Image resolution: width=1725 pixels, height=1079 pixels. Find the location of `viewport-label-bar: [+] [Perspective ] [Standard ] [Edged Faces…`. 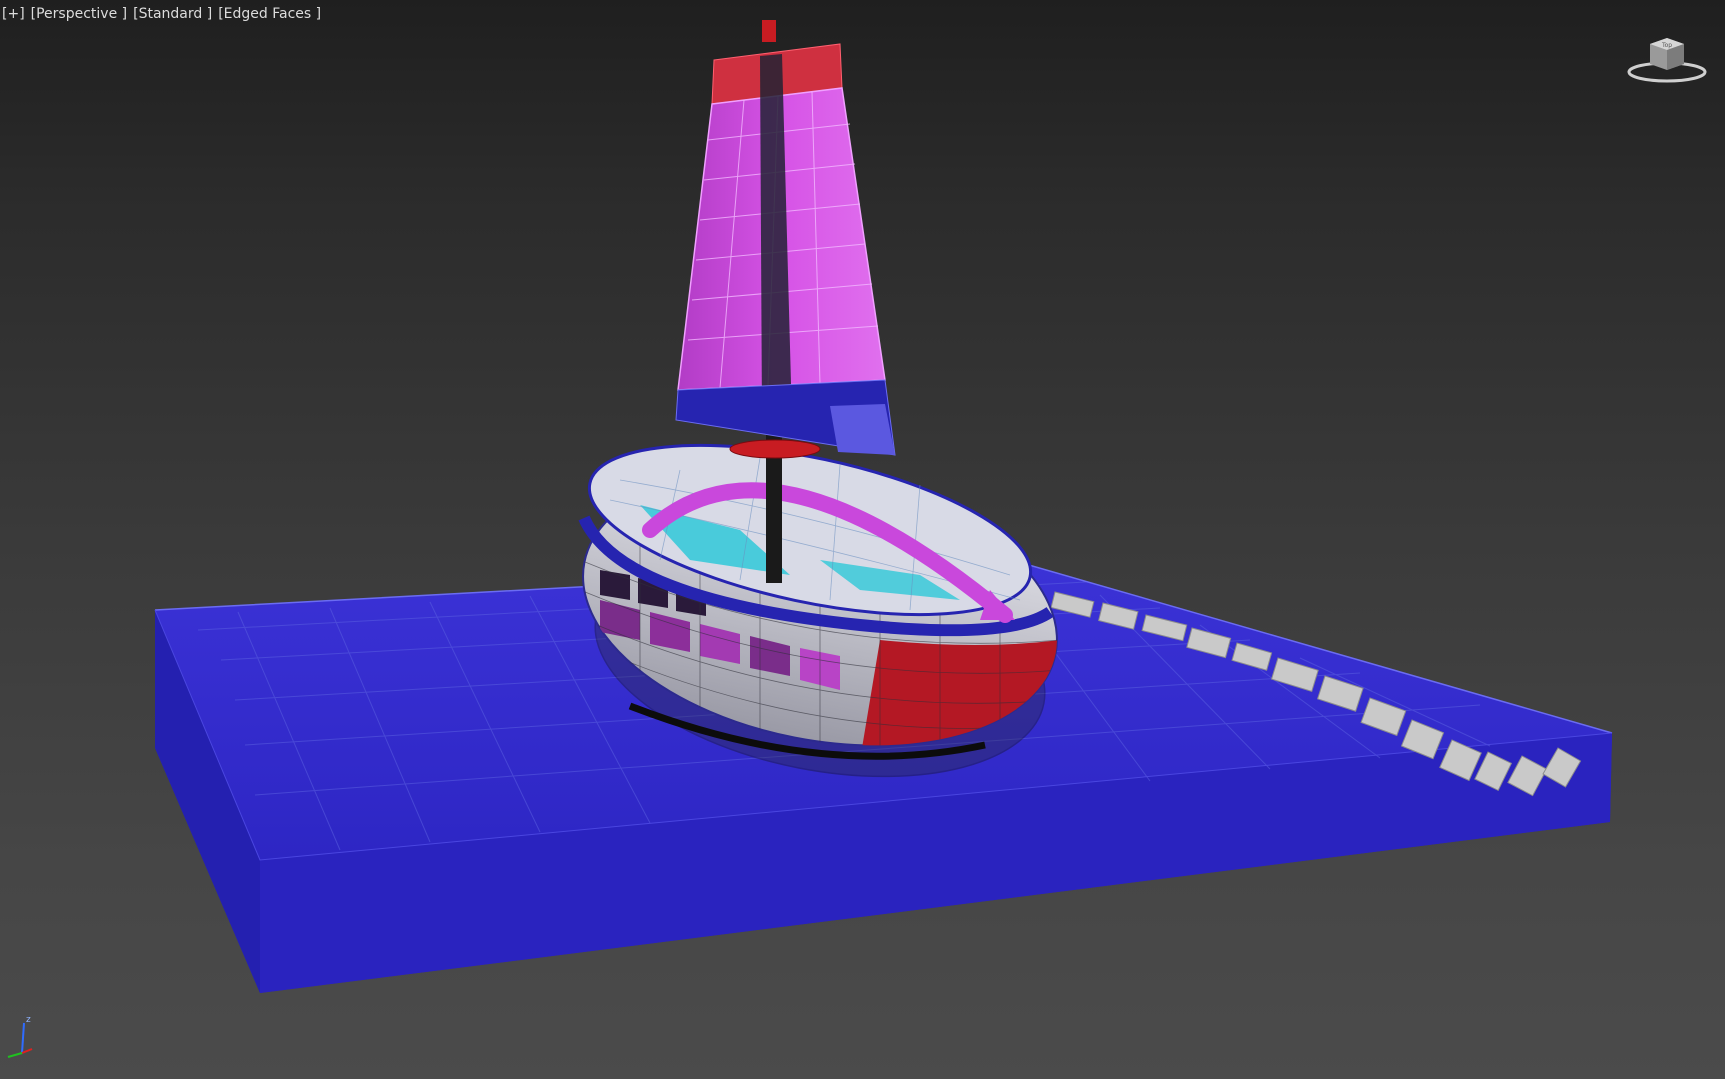

viewport-label-bar: [+] [Perspective ] [Standard ] [Edged Faces… is located at coordinates (164, 14).